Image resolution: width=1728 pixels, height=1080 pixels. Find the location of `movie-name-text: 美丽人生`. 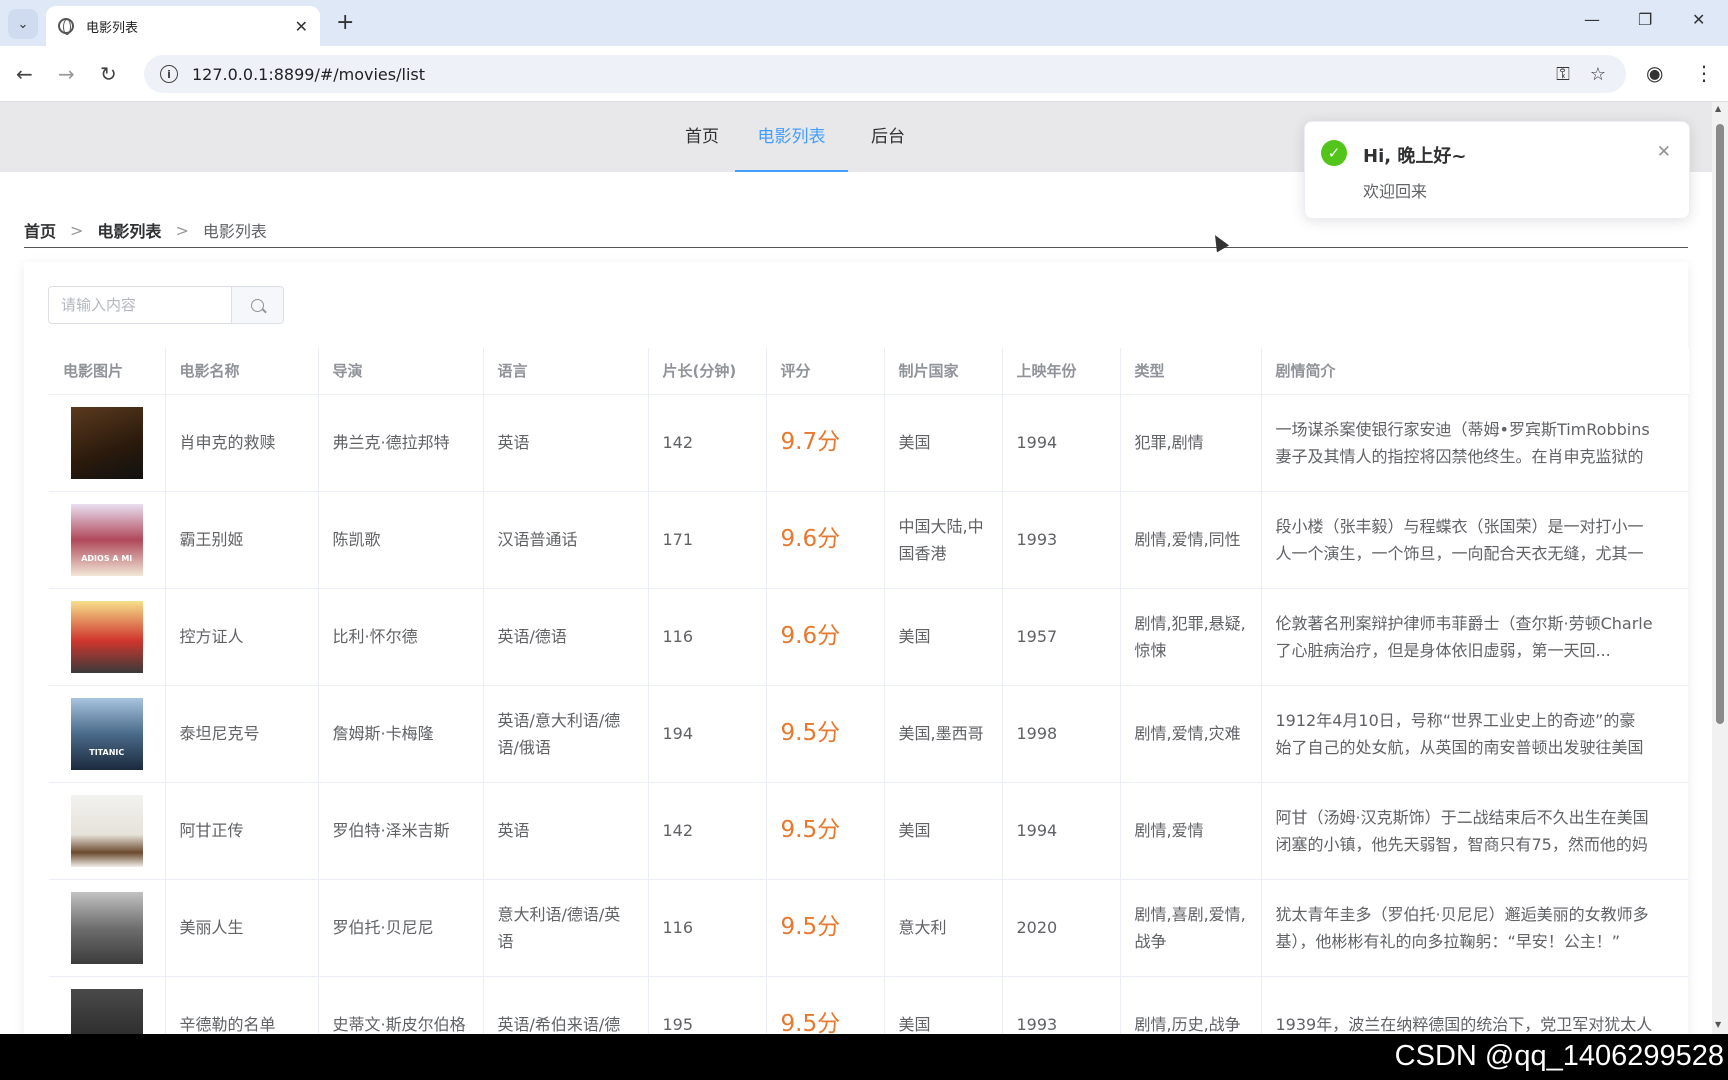

movie-name-text: 美丽人生 is located at coordinates (212, 927).